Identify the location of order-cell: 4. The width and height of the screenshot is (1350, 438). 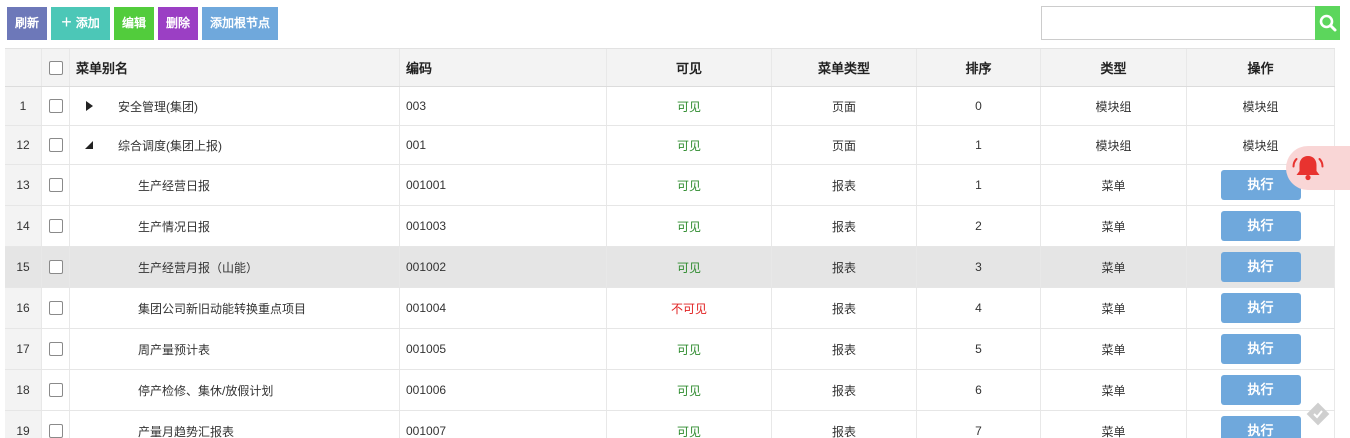
(979, 308).